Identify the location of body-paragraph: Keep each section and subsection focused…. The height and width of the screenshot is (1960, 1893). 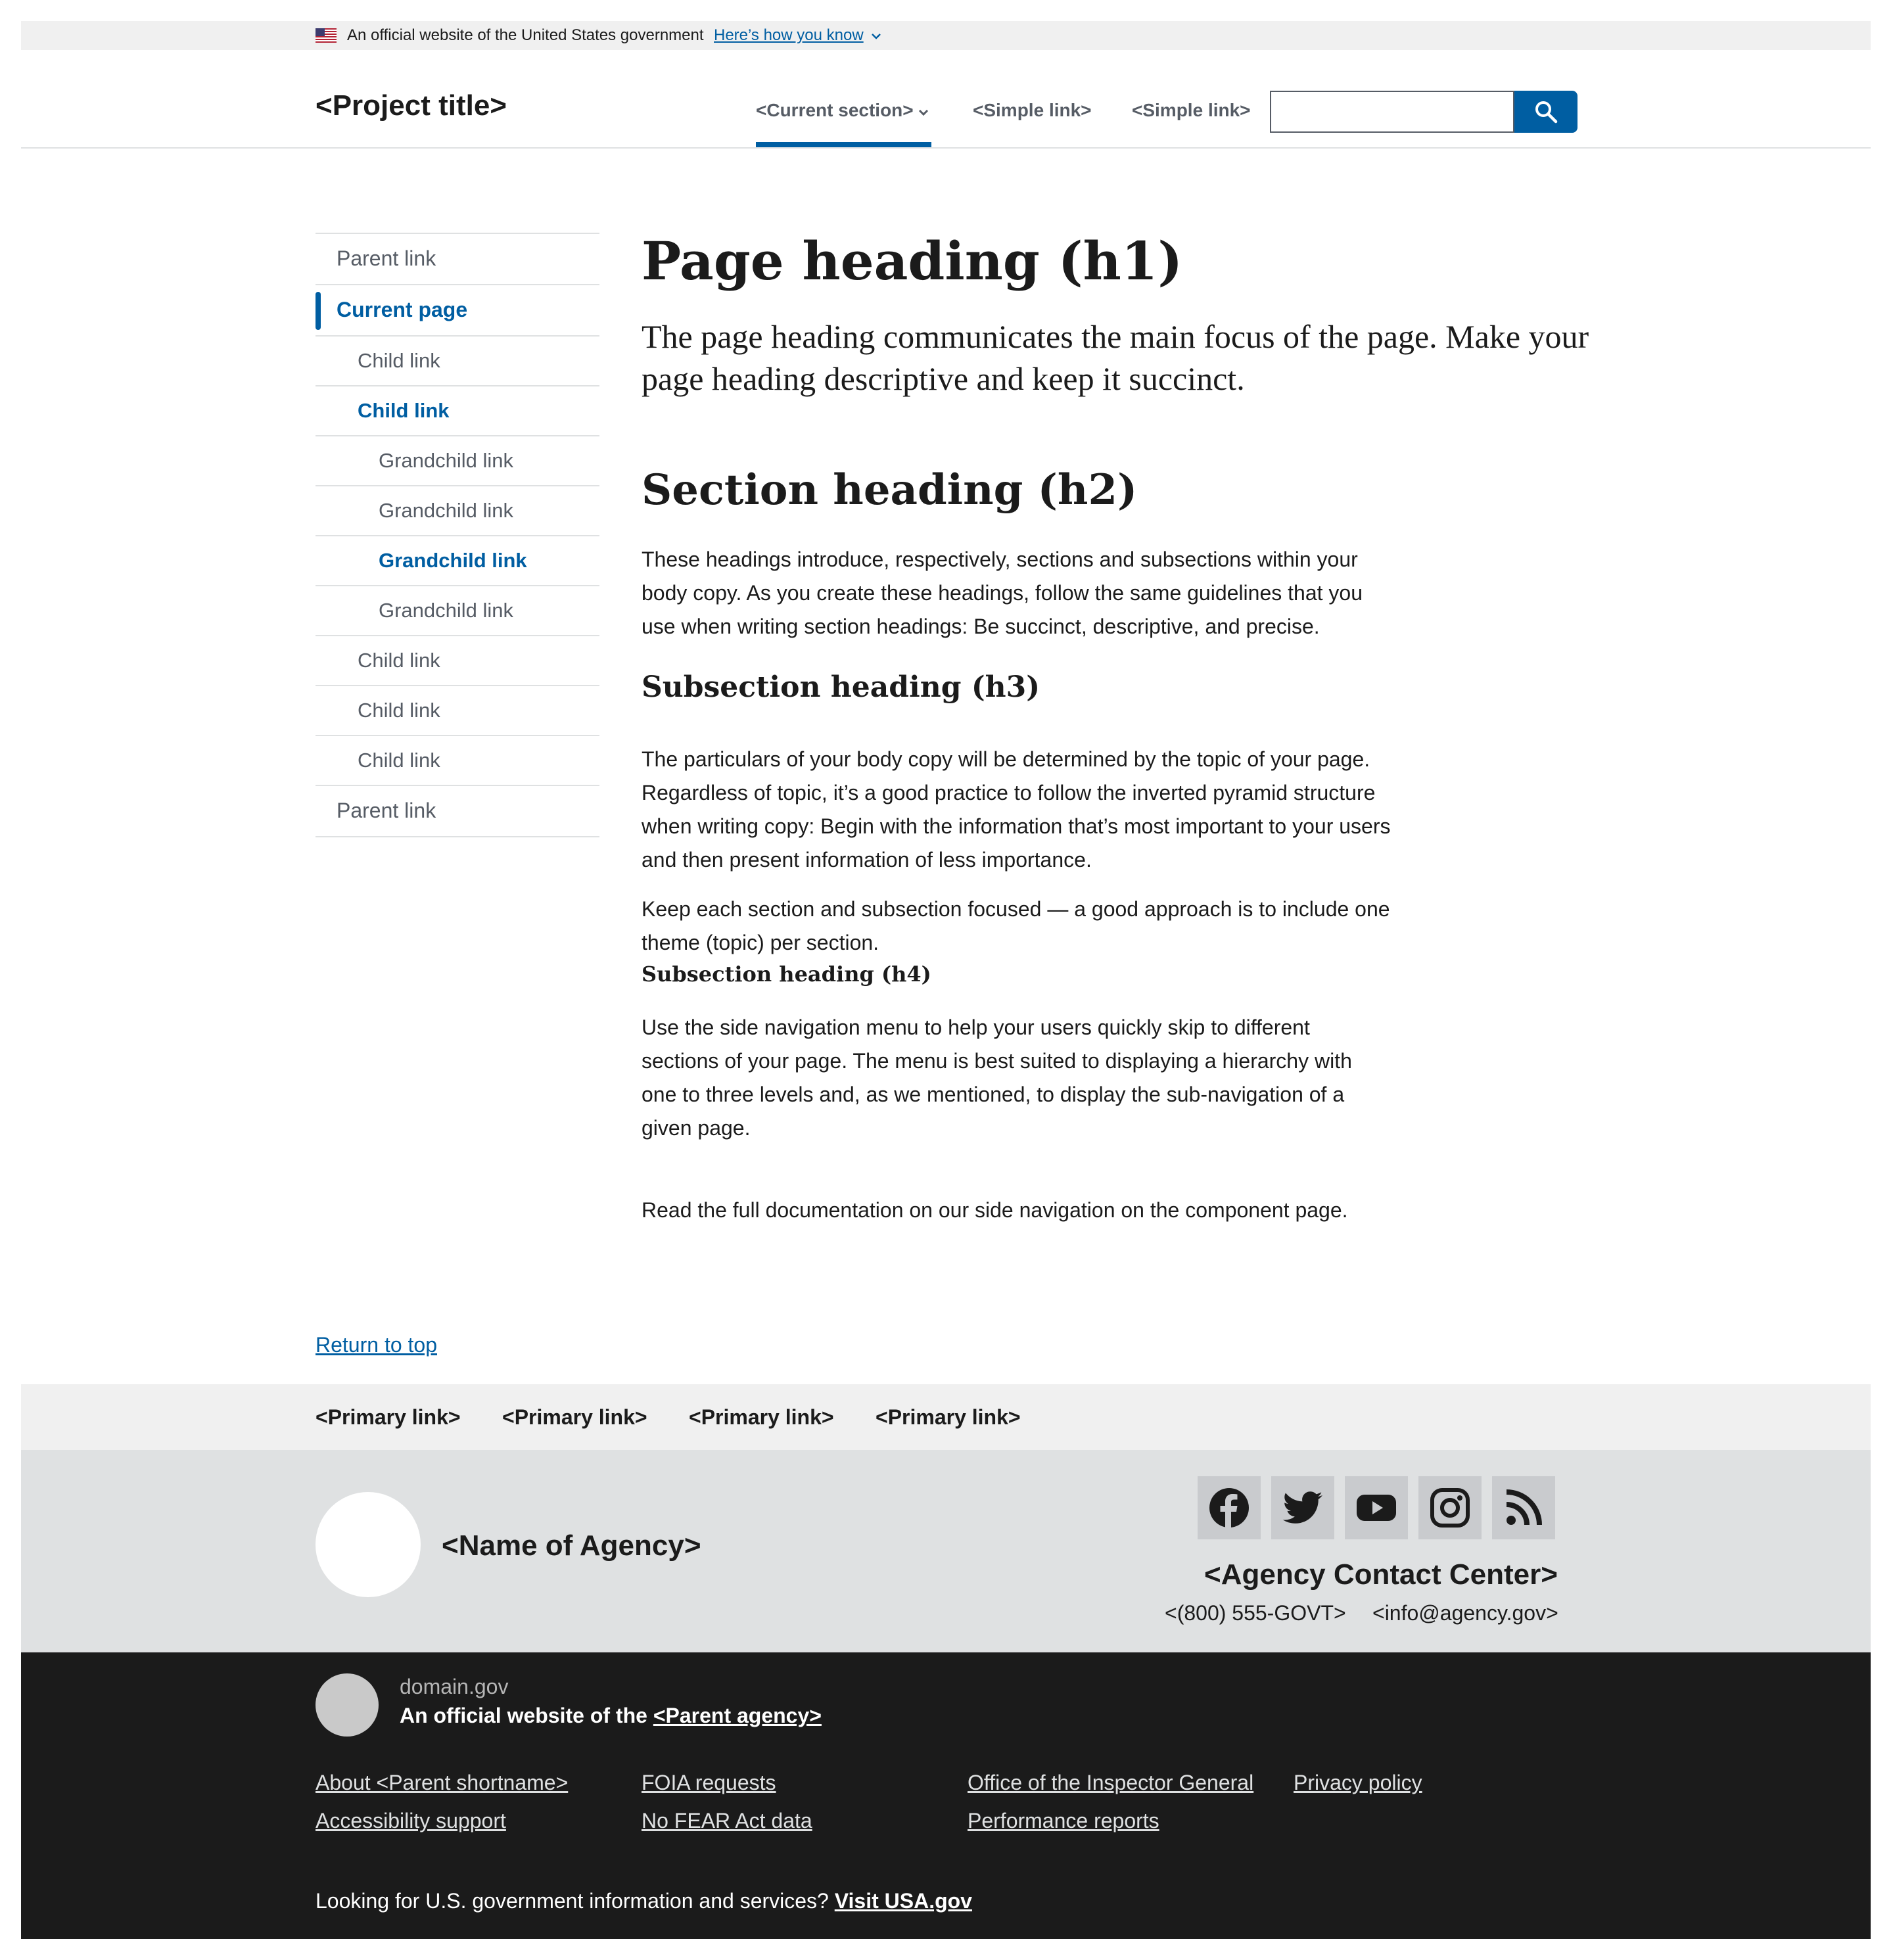
(1016, 925).